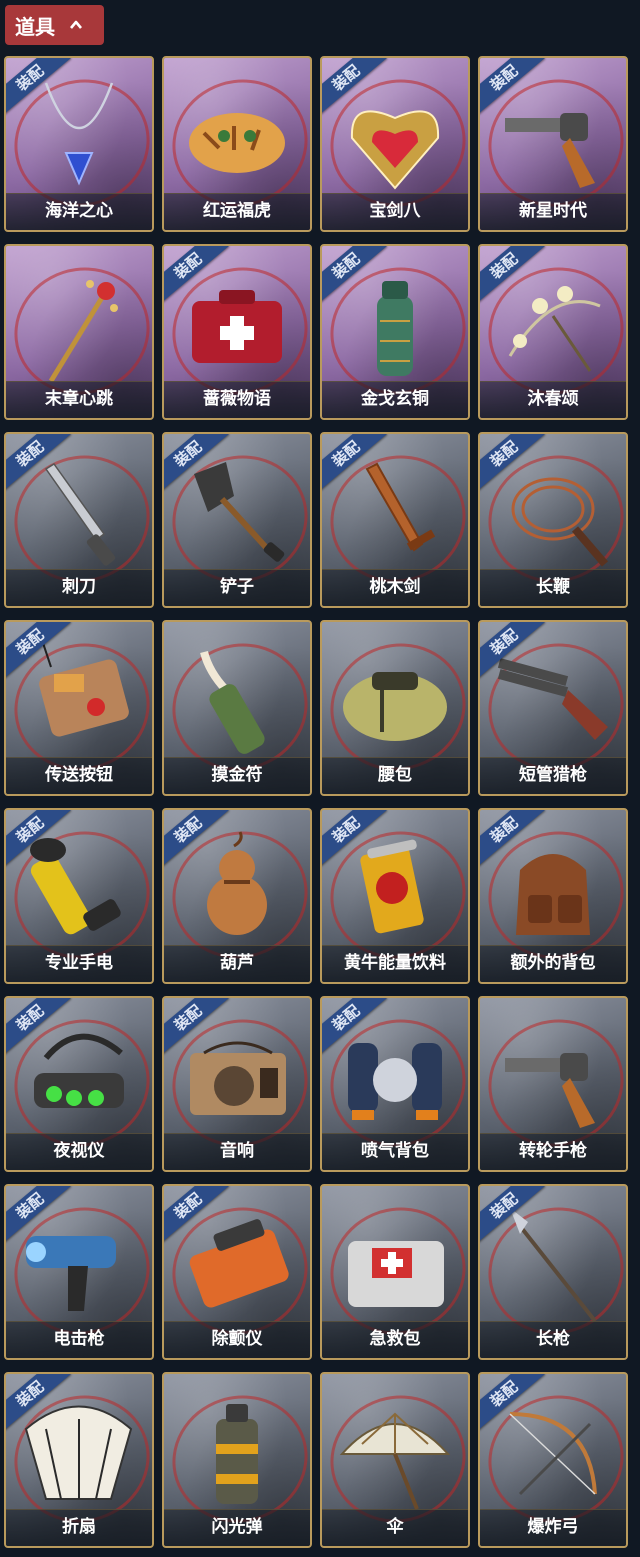 The image size is (640, 1557). What do you see at coordinates (553, 1339) in the screenshot?
I see `item-name: 长枪` at bounding box center [553, 1339].